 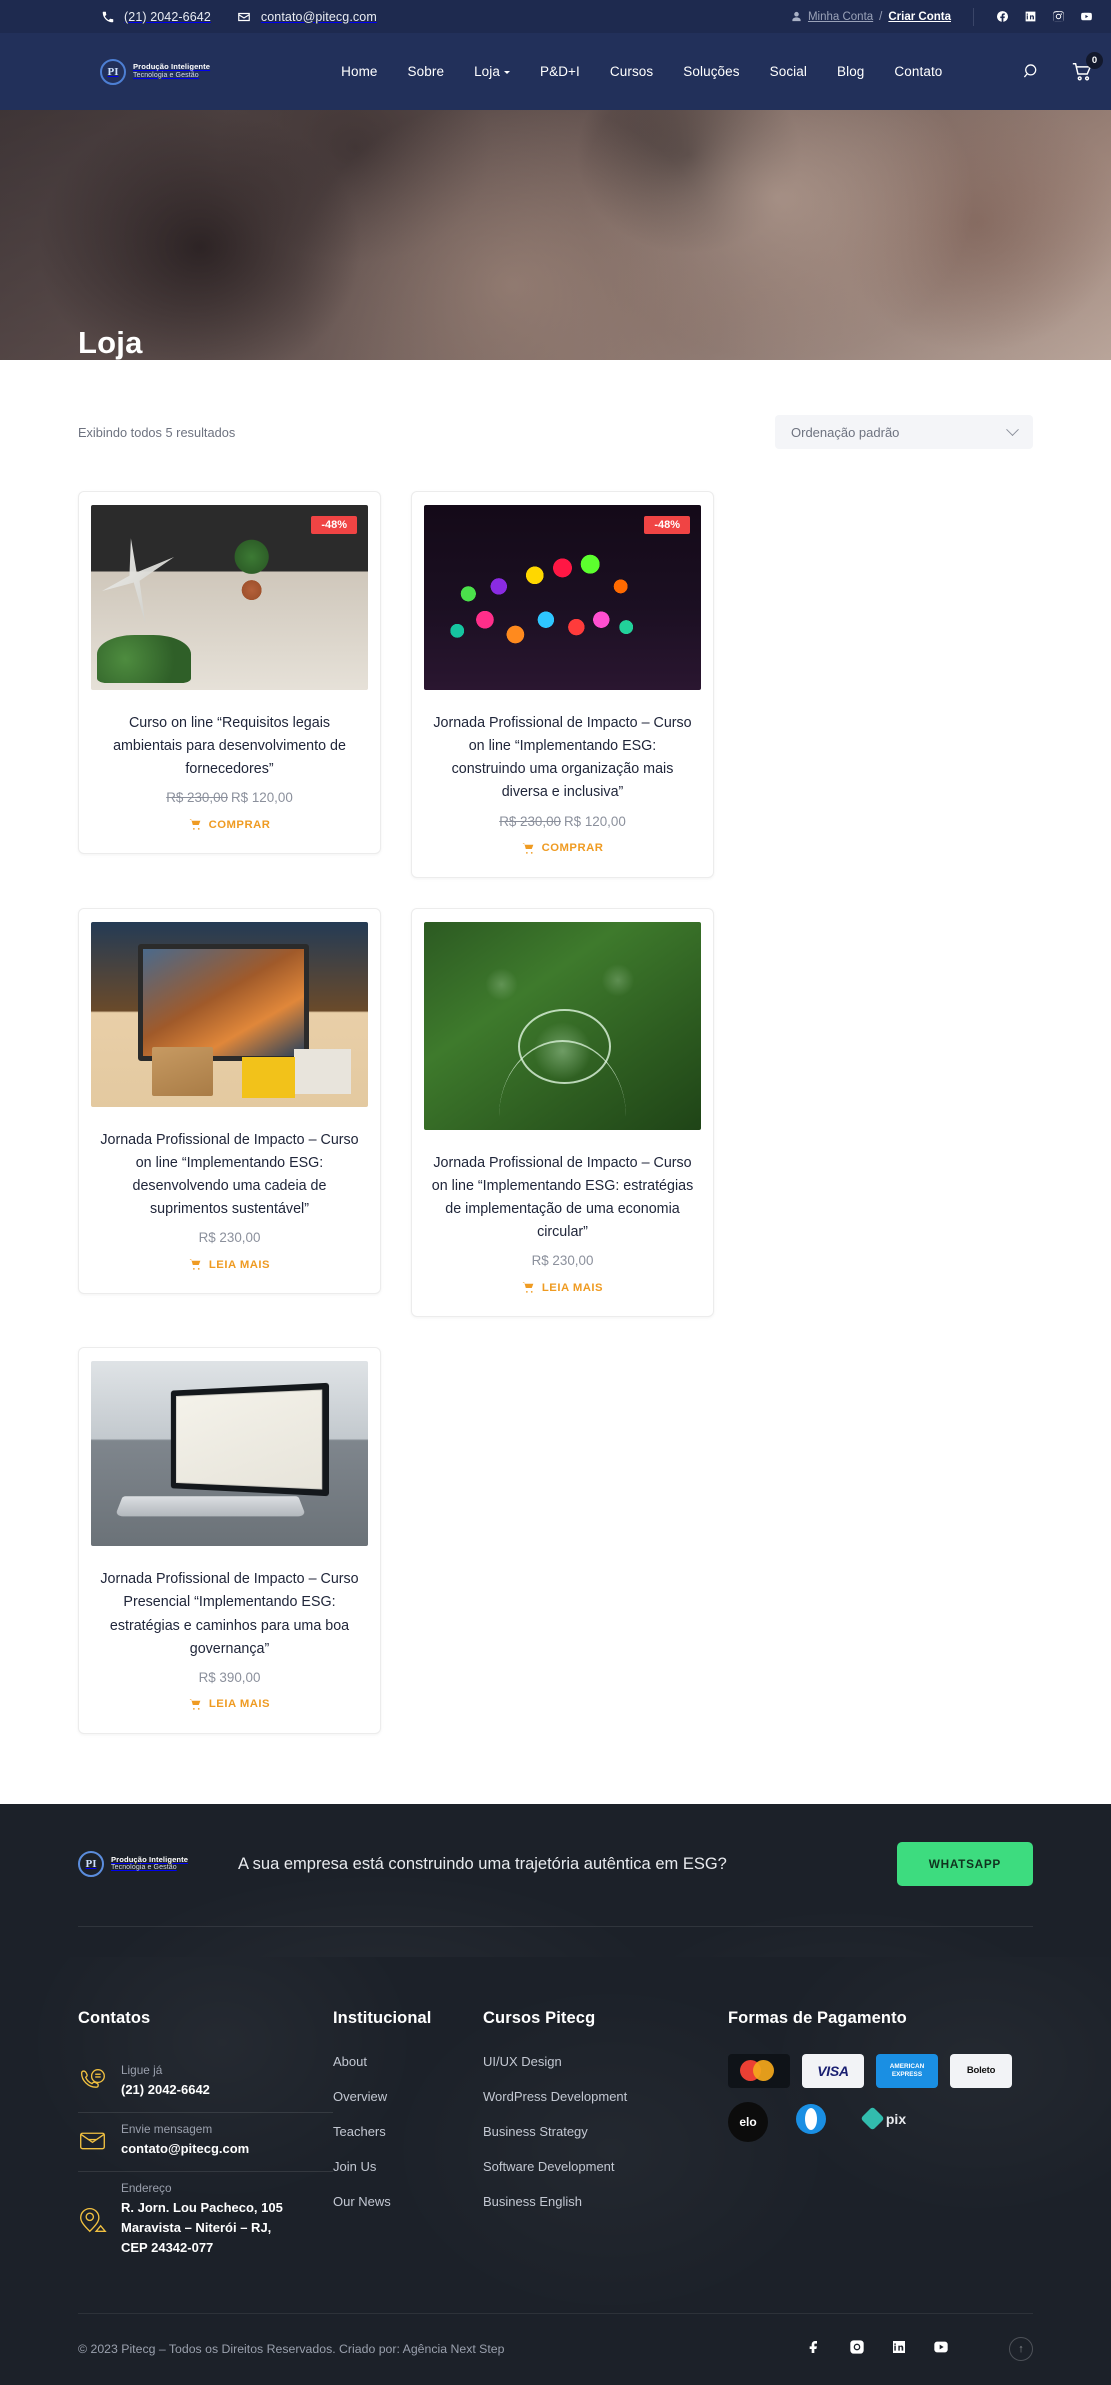 I want to click on logo-line-1: Produção Inteligente, so click(x=172, y=67).